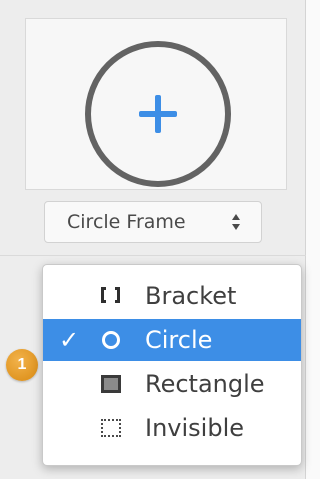  I want to click on dotted-square-icon, so click(112, 428).